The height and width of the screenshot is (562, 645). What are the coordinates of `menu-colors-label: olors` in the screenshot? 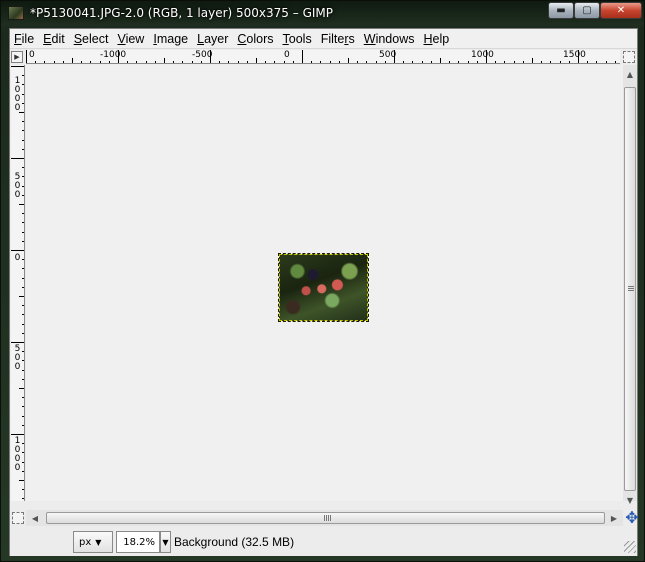 It's located at (260, 38).